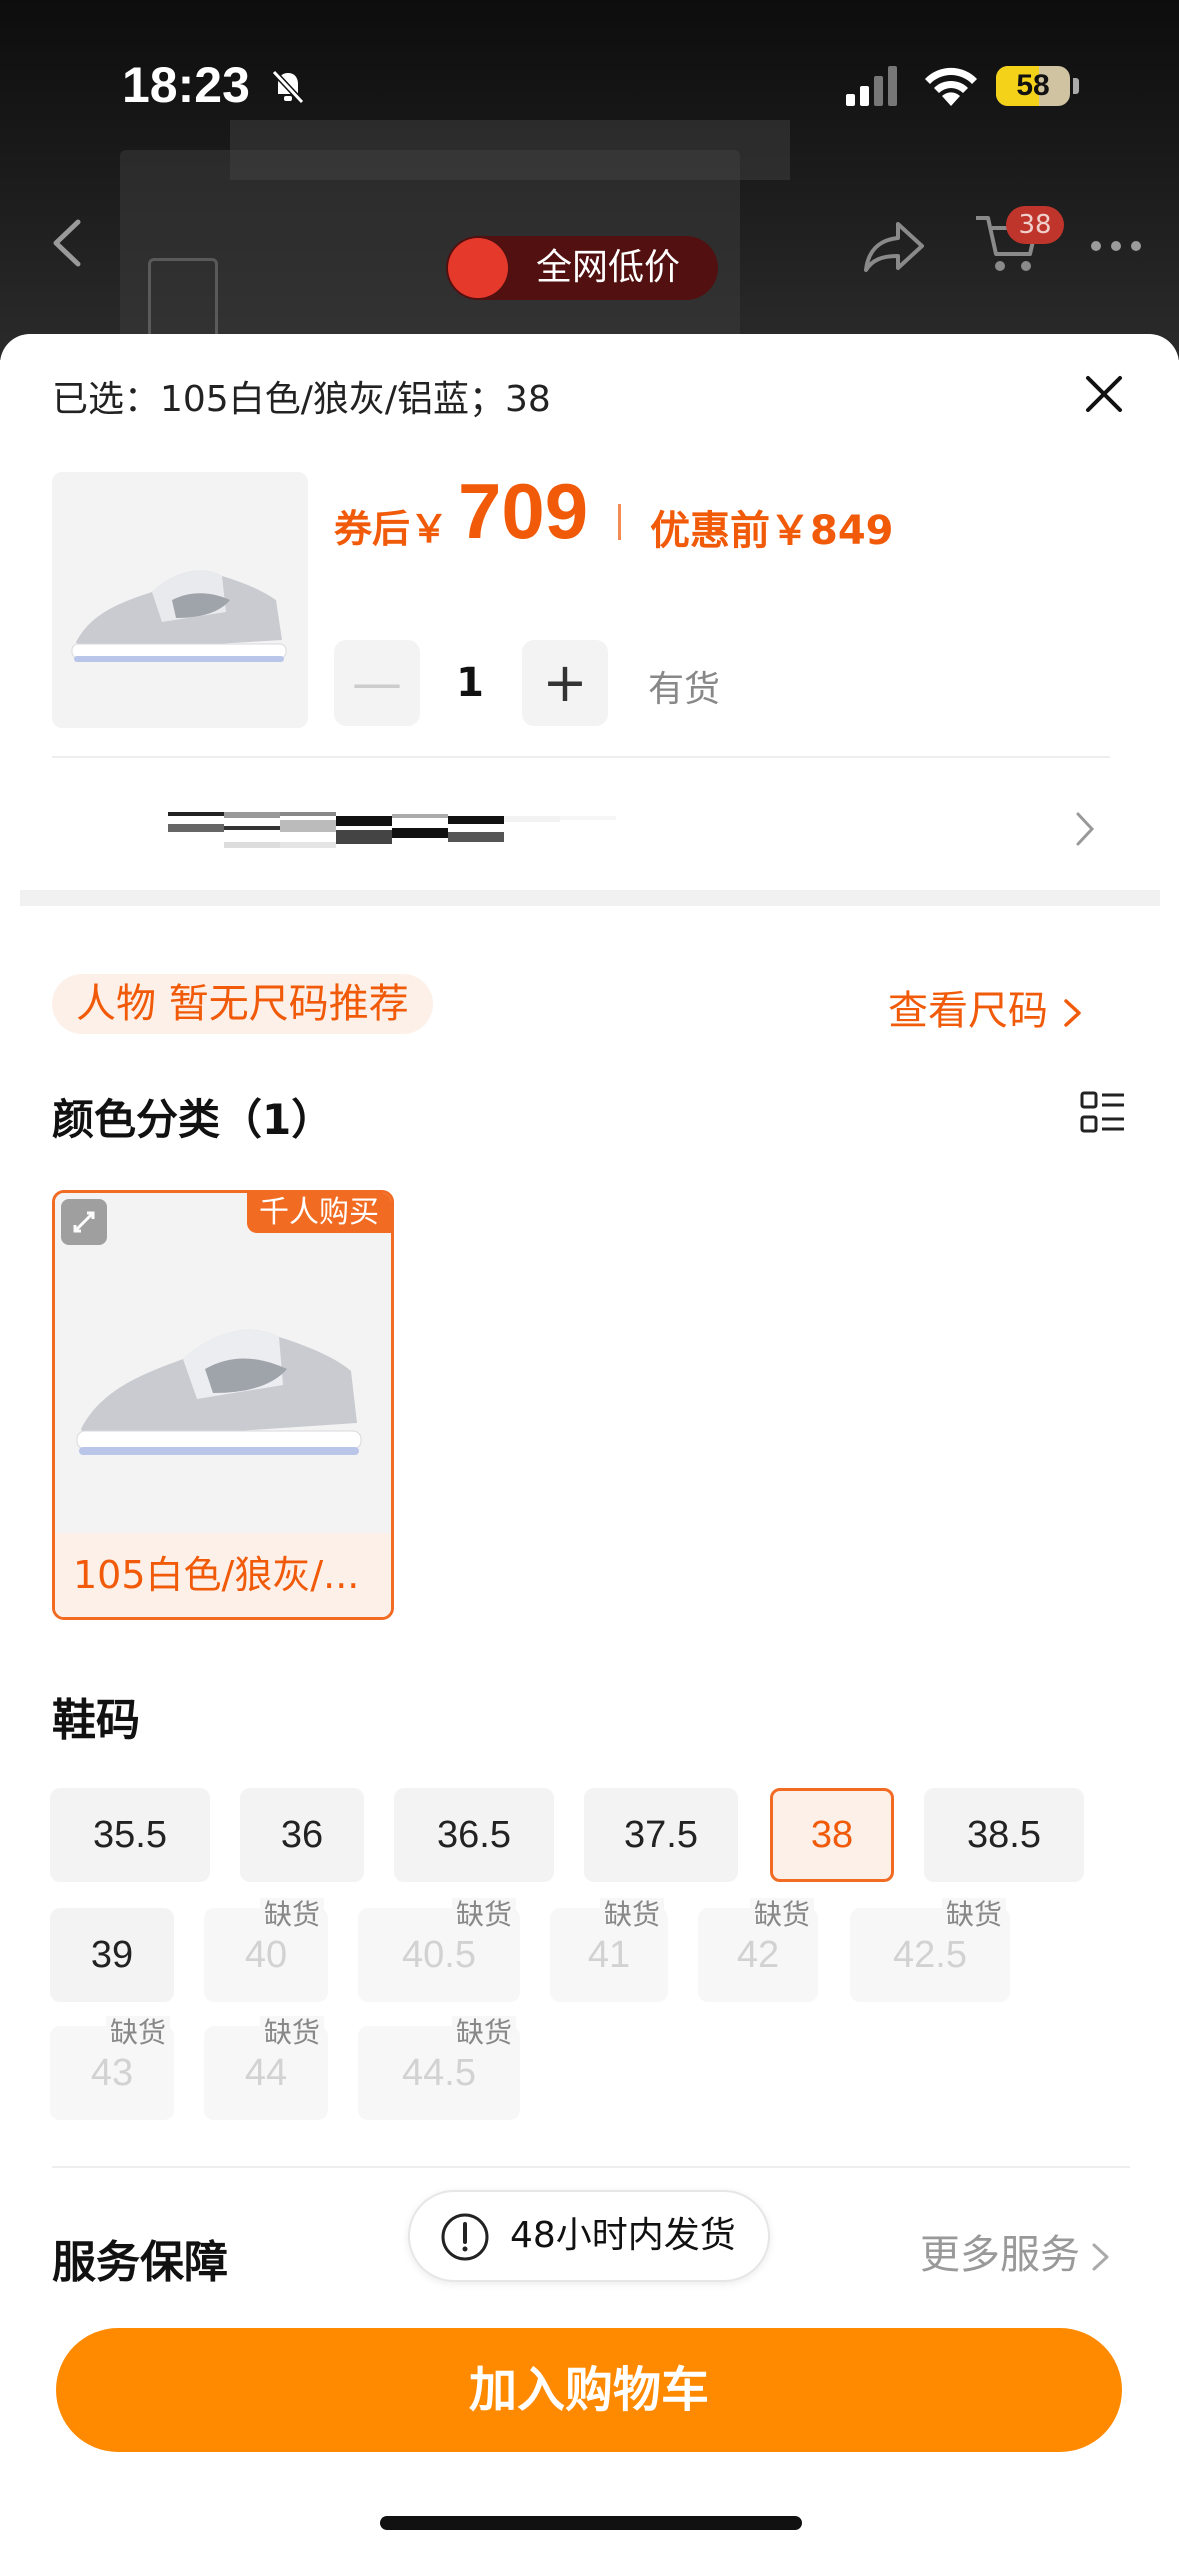  I want to click on coupon-price-label: 券后￥, so click(391, 529).